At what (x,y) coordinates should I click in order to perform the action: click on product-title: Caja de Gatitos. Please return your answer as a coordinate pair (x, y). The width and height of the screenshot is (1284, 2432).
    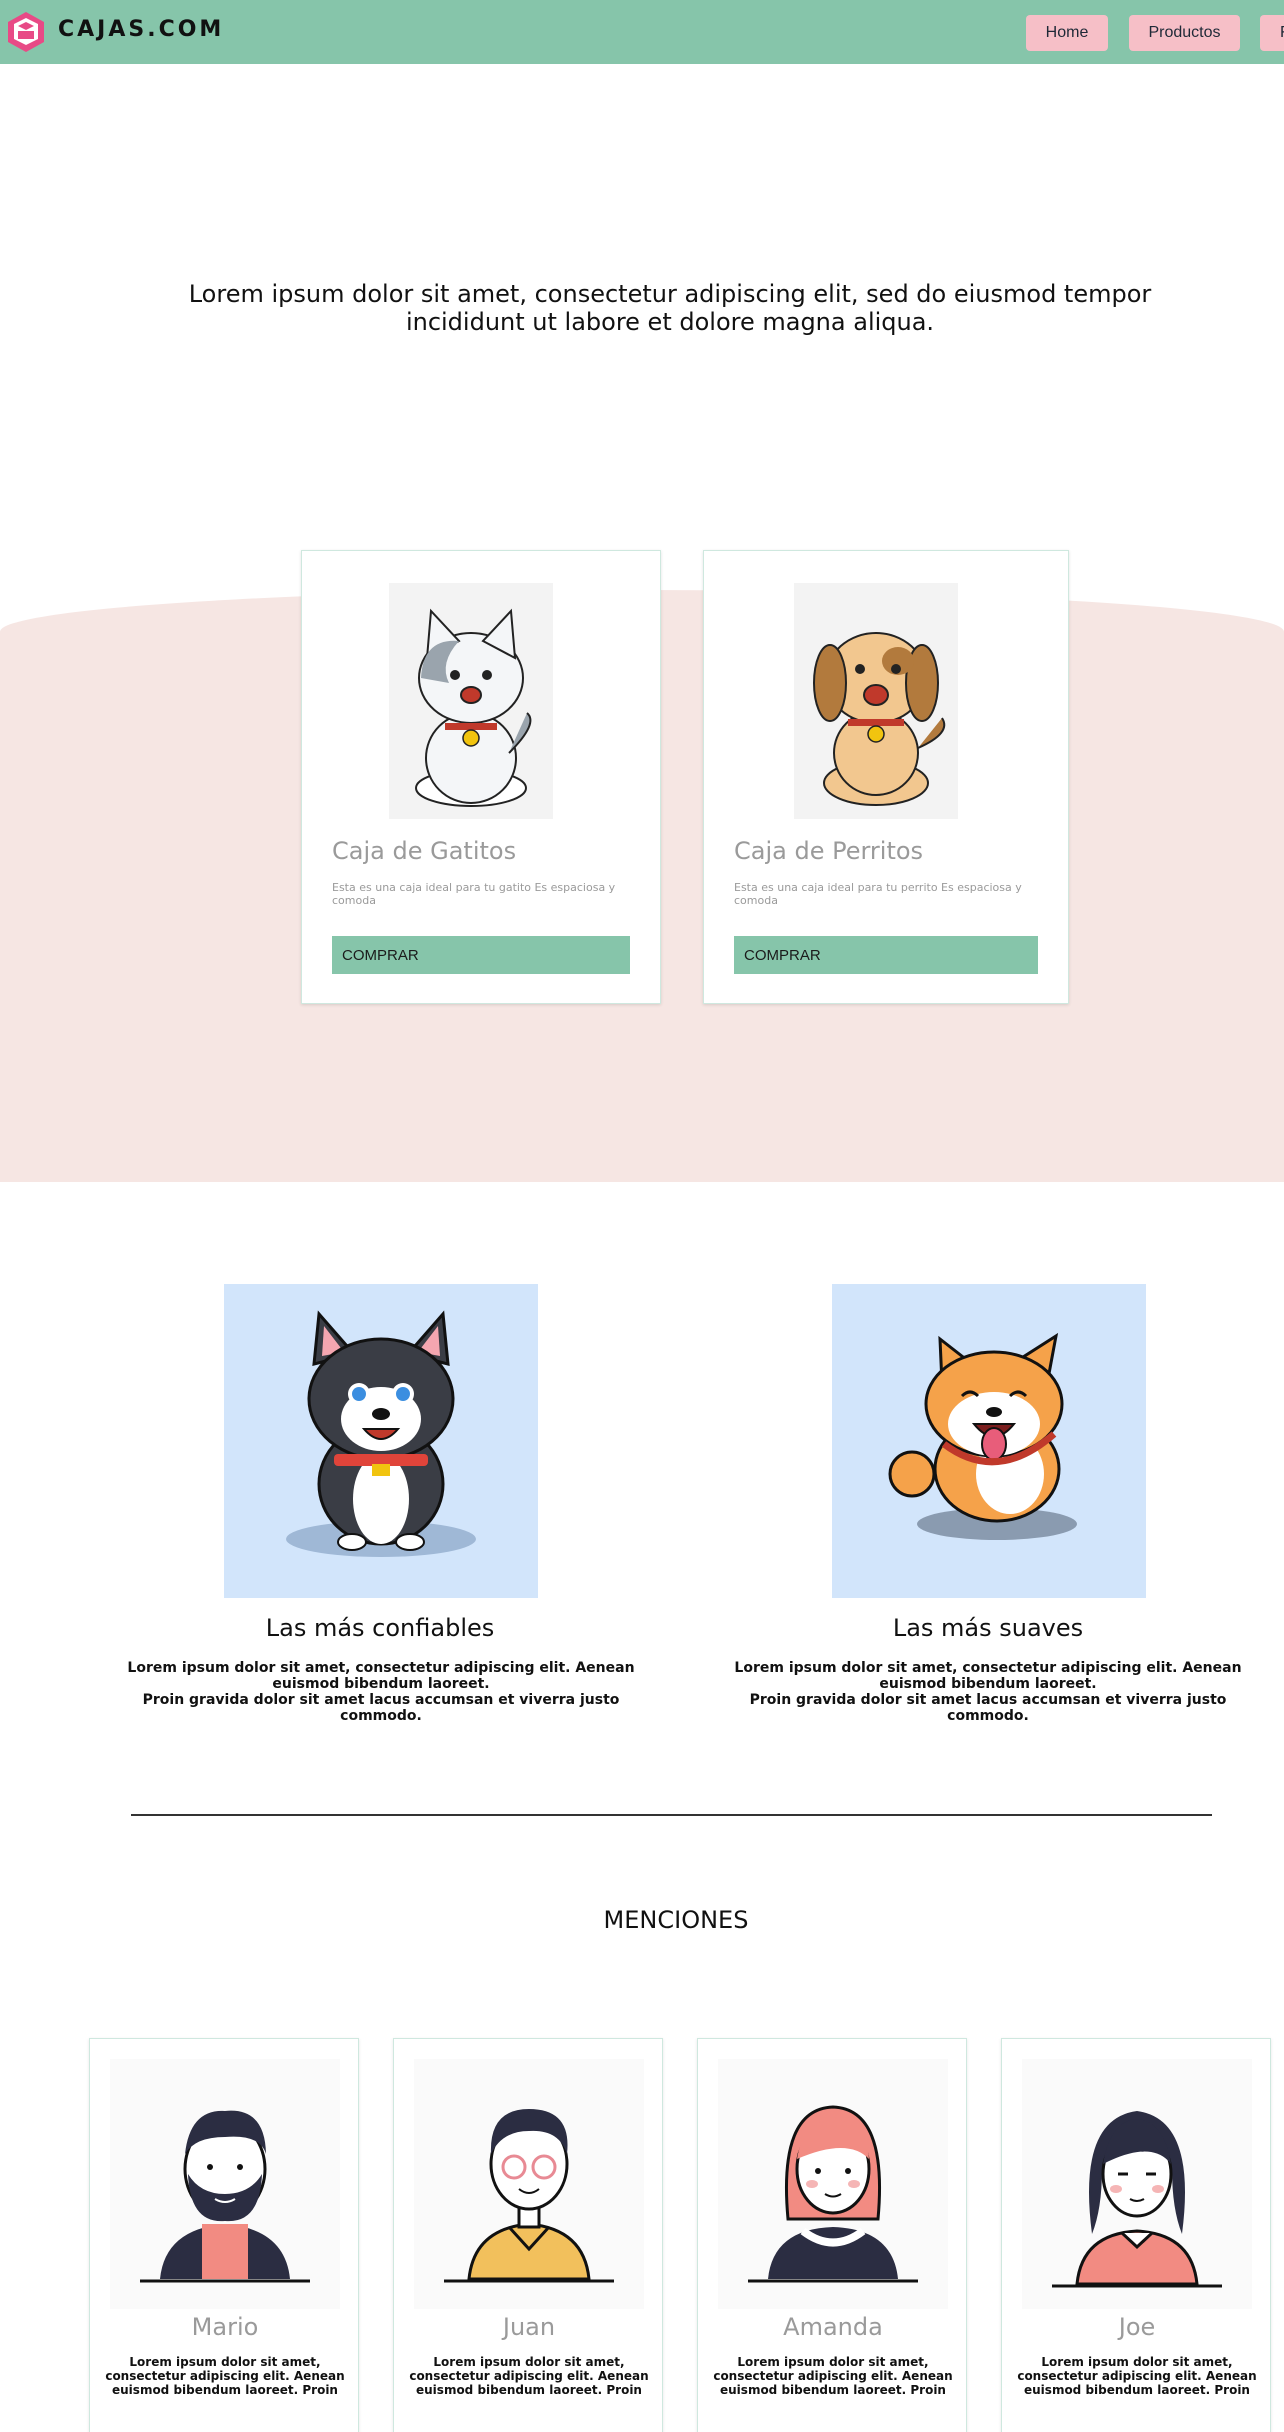
    Looking at the image, I should click on (424, 851).